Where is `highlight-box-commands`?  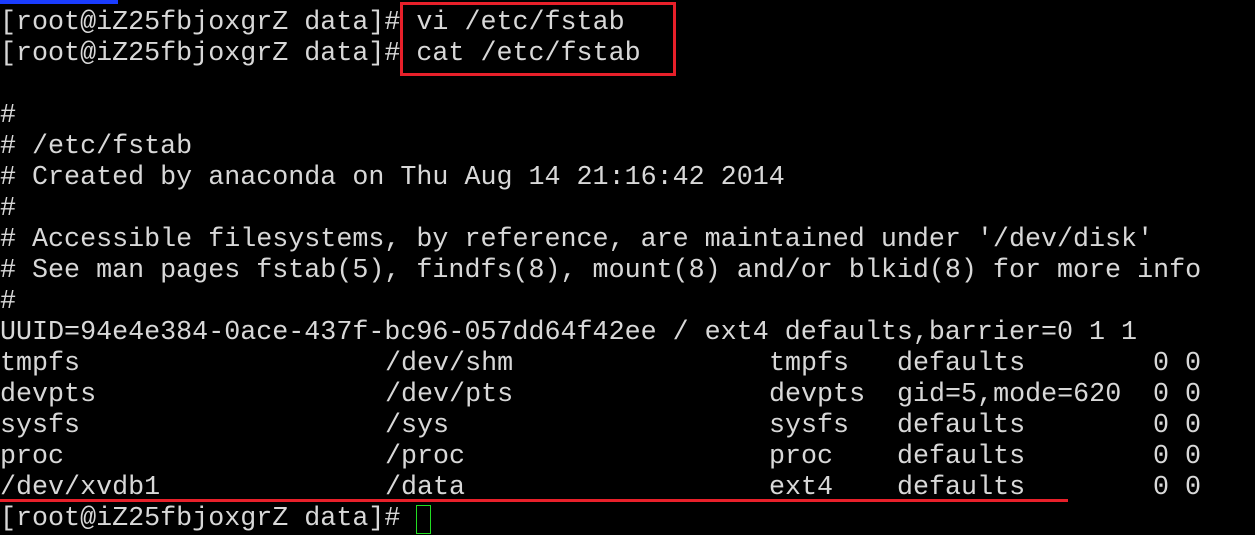 highlight-box-commands is located at coordinates (538, 39).